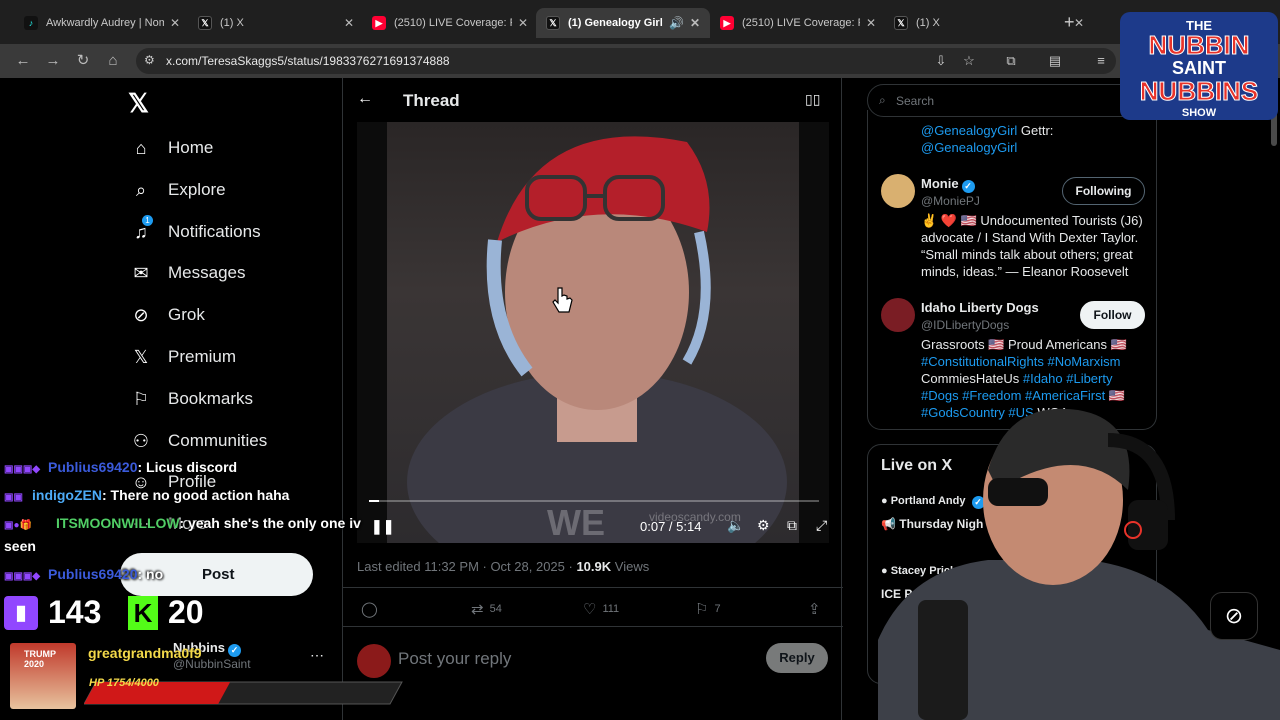 This screenshot has height=720, width=1280. What do you see at coordinates (187, 467) in the screenshot?
I see `chat-text: : Licus discord` at bounding box center [187, 467].